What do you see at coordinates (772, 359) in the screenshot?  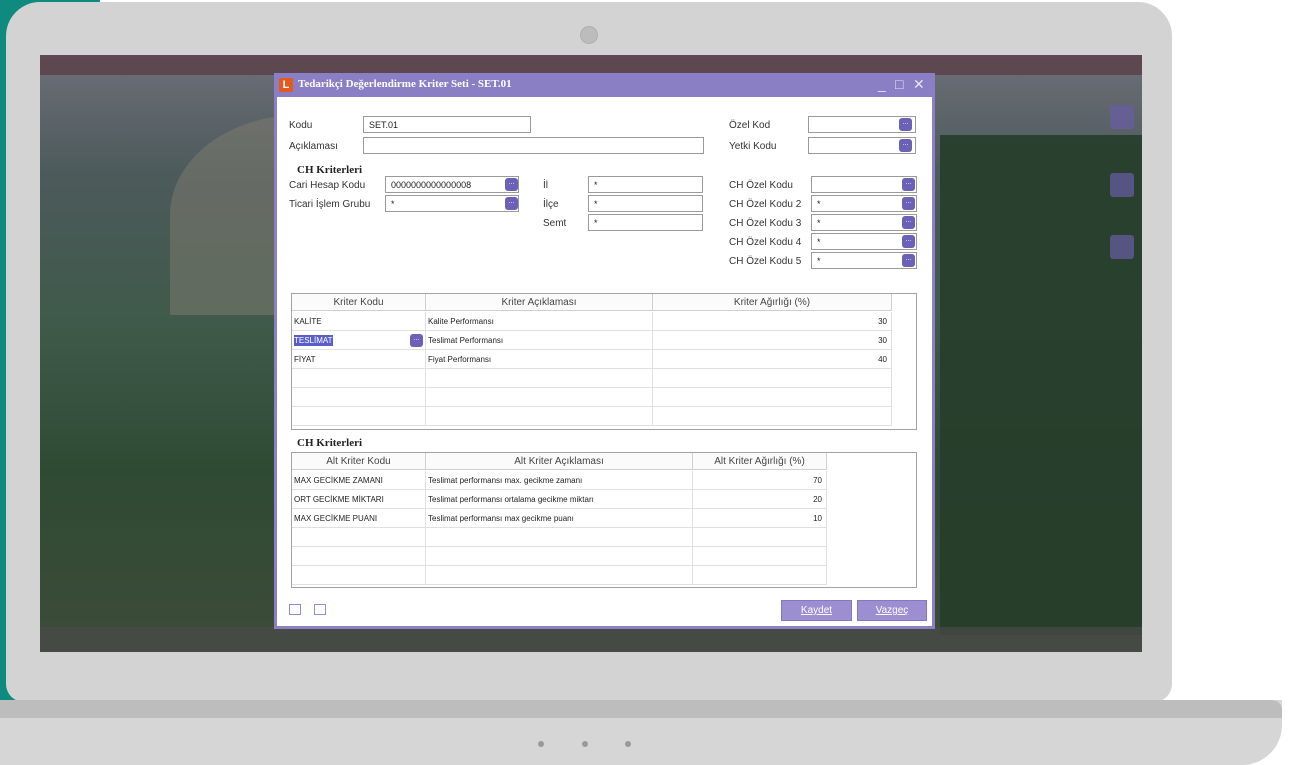 I see `criteria-weight-cell: 40` at bounding box center [772, 359].